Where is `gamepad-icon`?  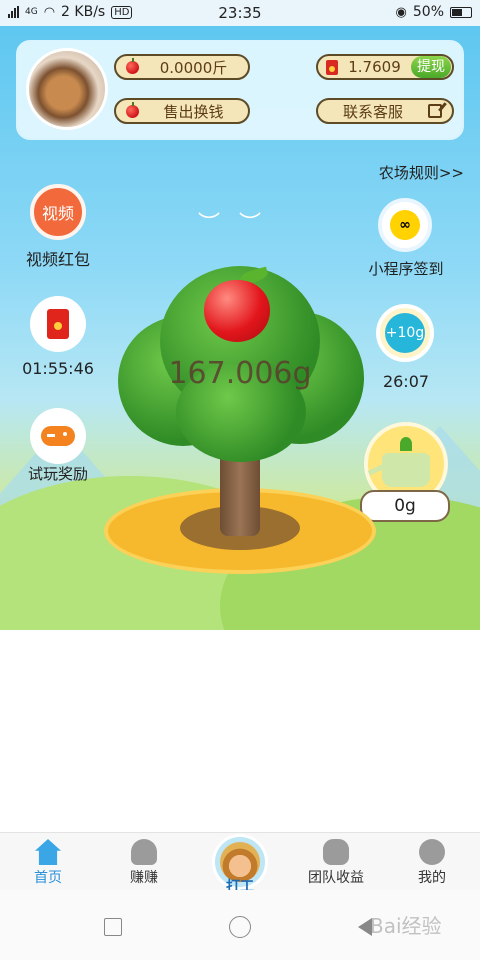 gamepad-icon is located at coordinates (58, 436).